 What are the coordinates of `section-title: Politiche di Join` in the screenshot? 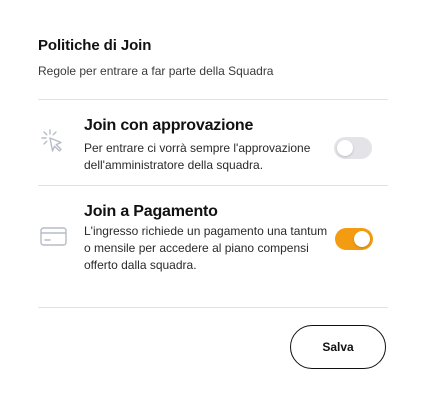 It's located at (95, 45).